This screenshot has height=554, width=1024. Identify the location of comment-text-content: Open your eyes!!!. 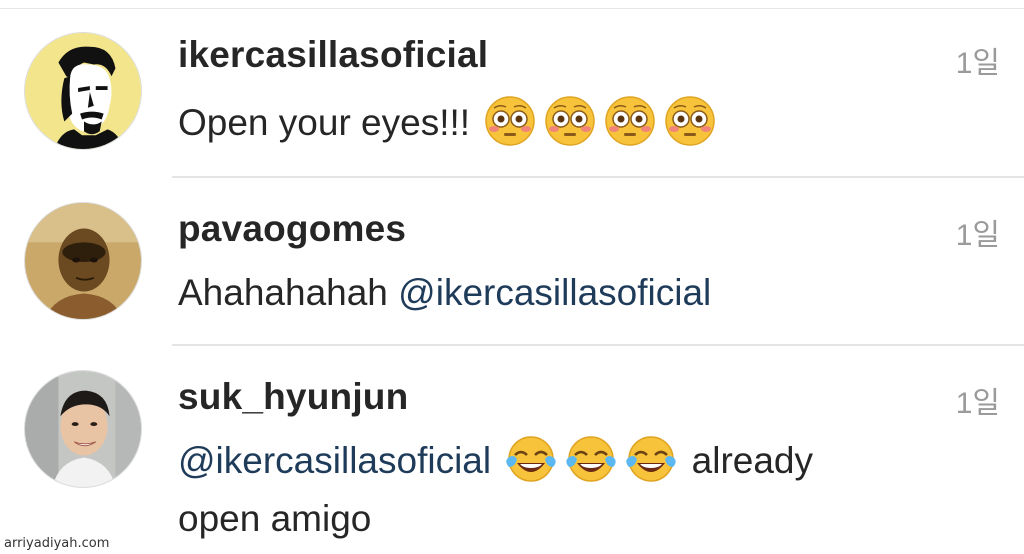
(324, 122).